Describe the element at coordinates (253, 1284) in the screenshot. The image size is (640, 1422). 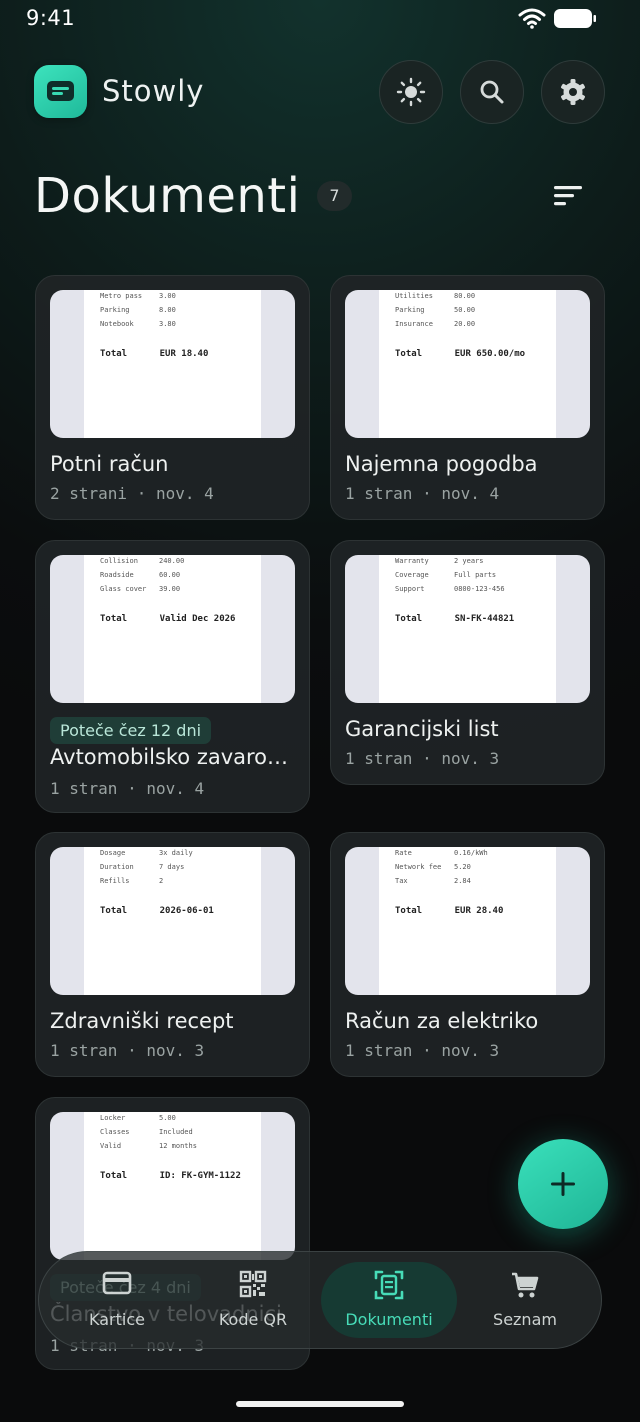
I see `qr-code-icon` at that location.